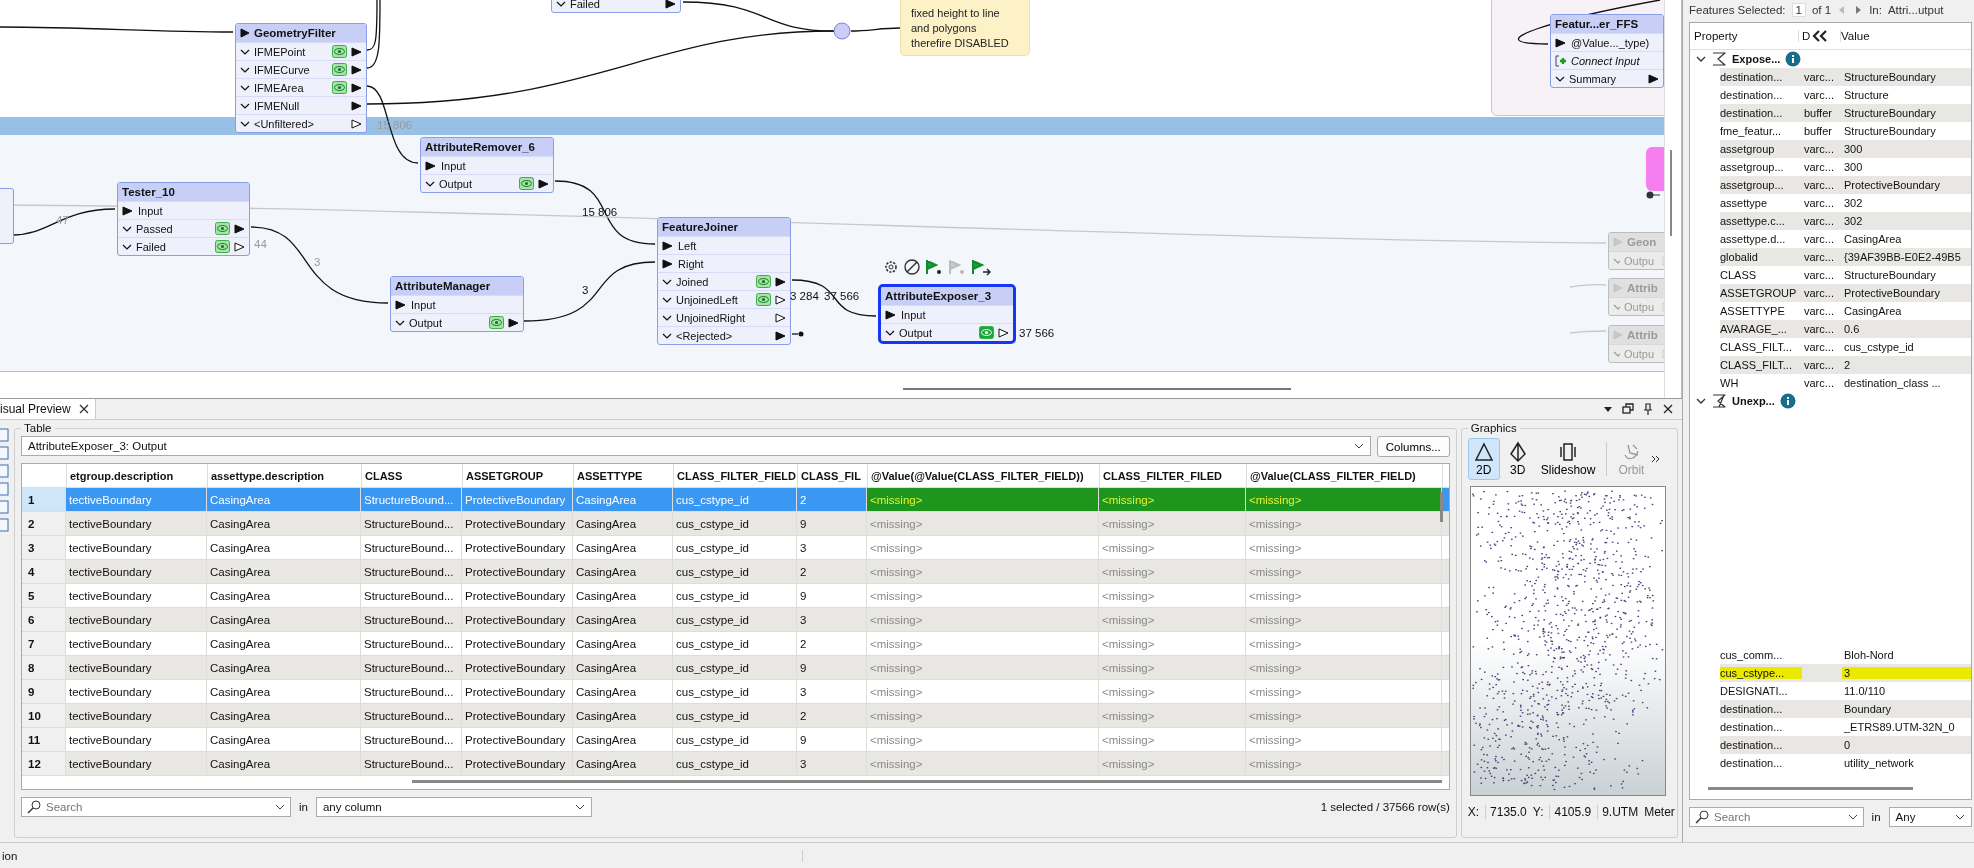 This screenshot has height=868, width=1974. Describe the element at coordinates (912, 267) in the screenshot. I see `prohibit-icon` at that location.